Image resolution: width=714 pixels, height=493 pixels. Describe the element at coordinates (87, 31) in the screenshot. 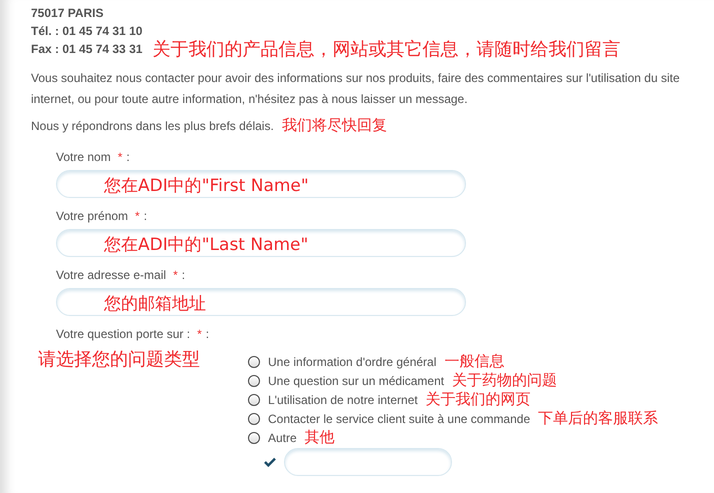

I see `phone-number: Tél. : 01 45 74 31 10` at that location.